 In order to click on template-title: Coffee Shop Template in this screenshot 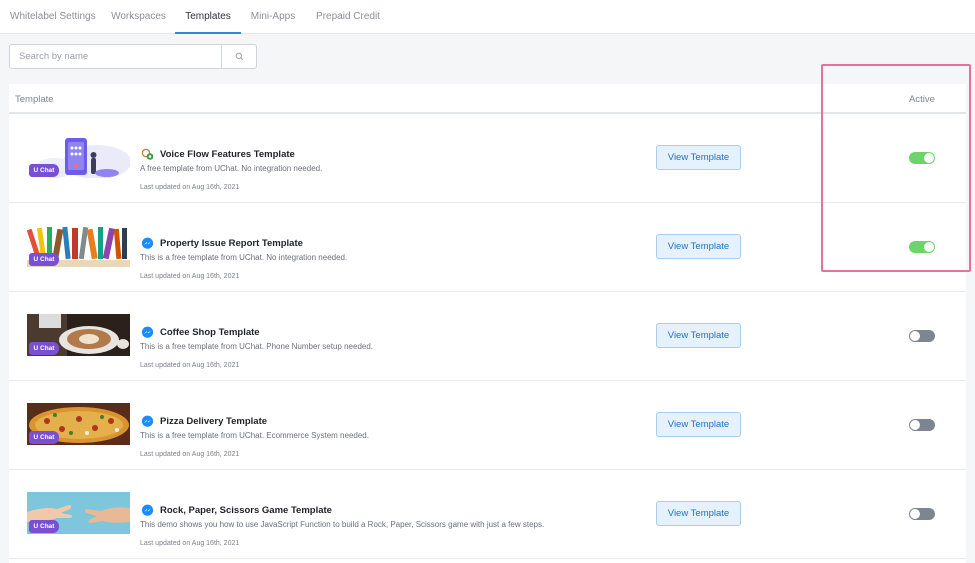, I will do `click(210, 332)`.